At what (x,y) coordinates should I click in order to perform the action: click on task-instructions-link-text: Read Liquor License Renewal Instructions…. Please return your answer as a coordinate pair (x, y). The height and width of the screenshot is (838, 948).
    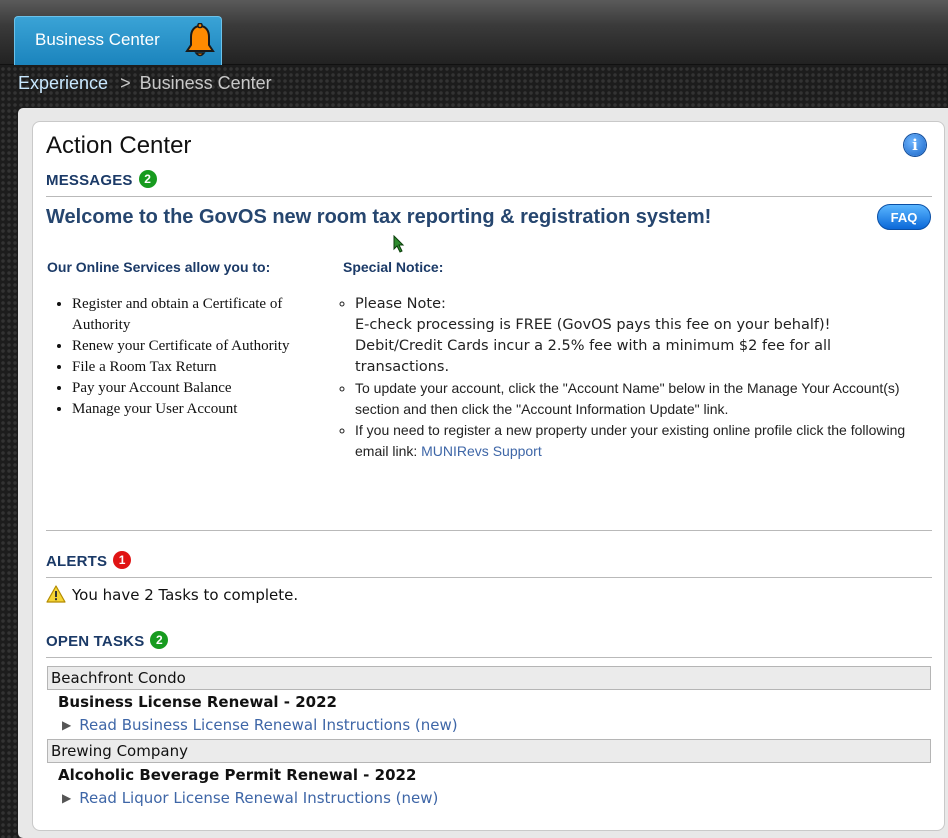
    Looking at the image, I should click on (258, 798).